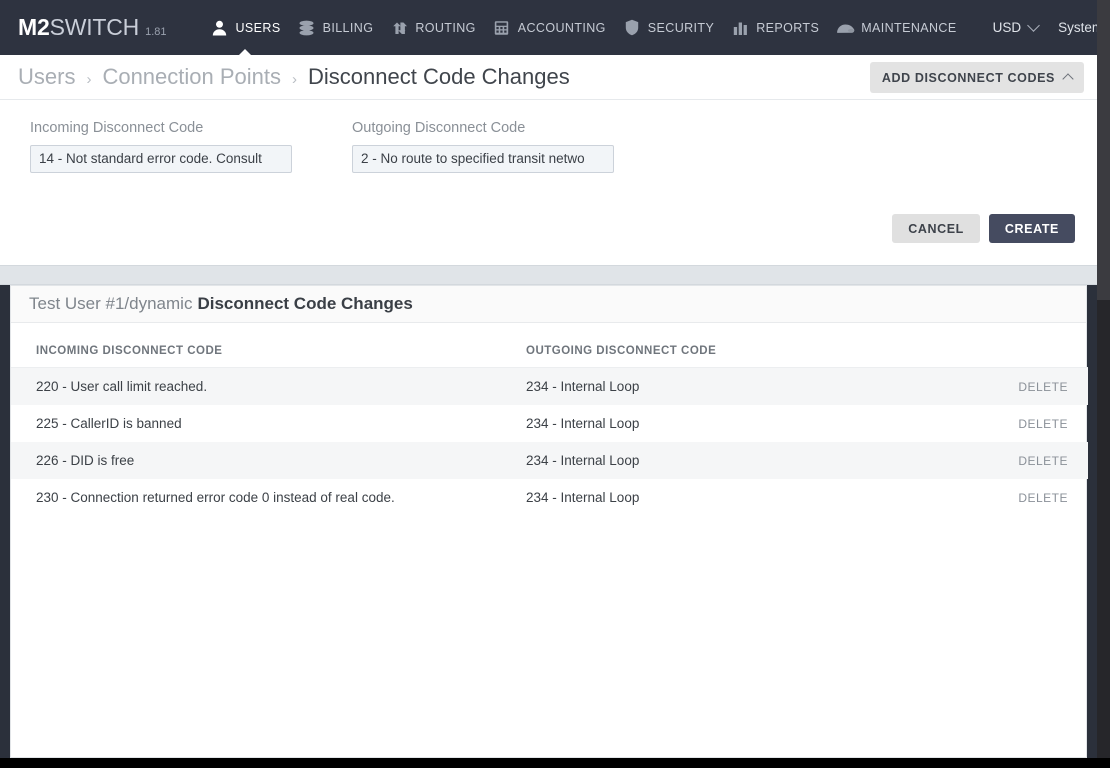 The width and height of the screenshot is (1110, 768). I want to click on app-logo: M2 SWITCH 1.81, so click(92, 27).